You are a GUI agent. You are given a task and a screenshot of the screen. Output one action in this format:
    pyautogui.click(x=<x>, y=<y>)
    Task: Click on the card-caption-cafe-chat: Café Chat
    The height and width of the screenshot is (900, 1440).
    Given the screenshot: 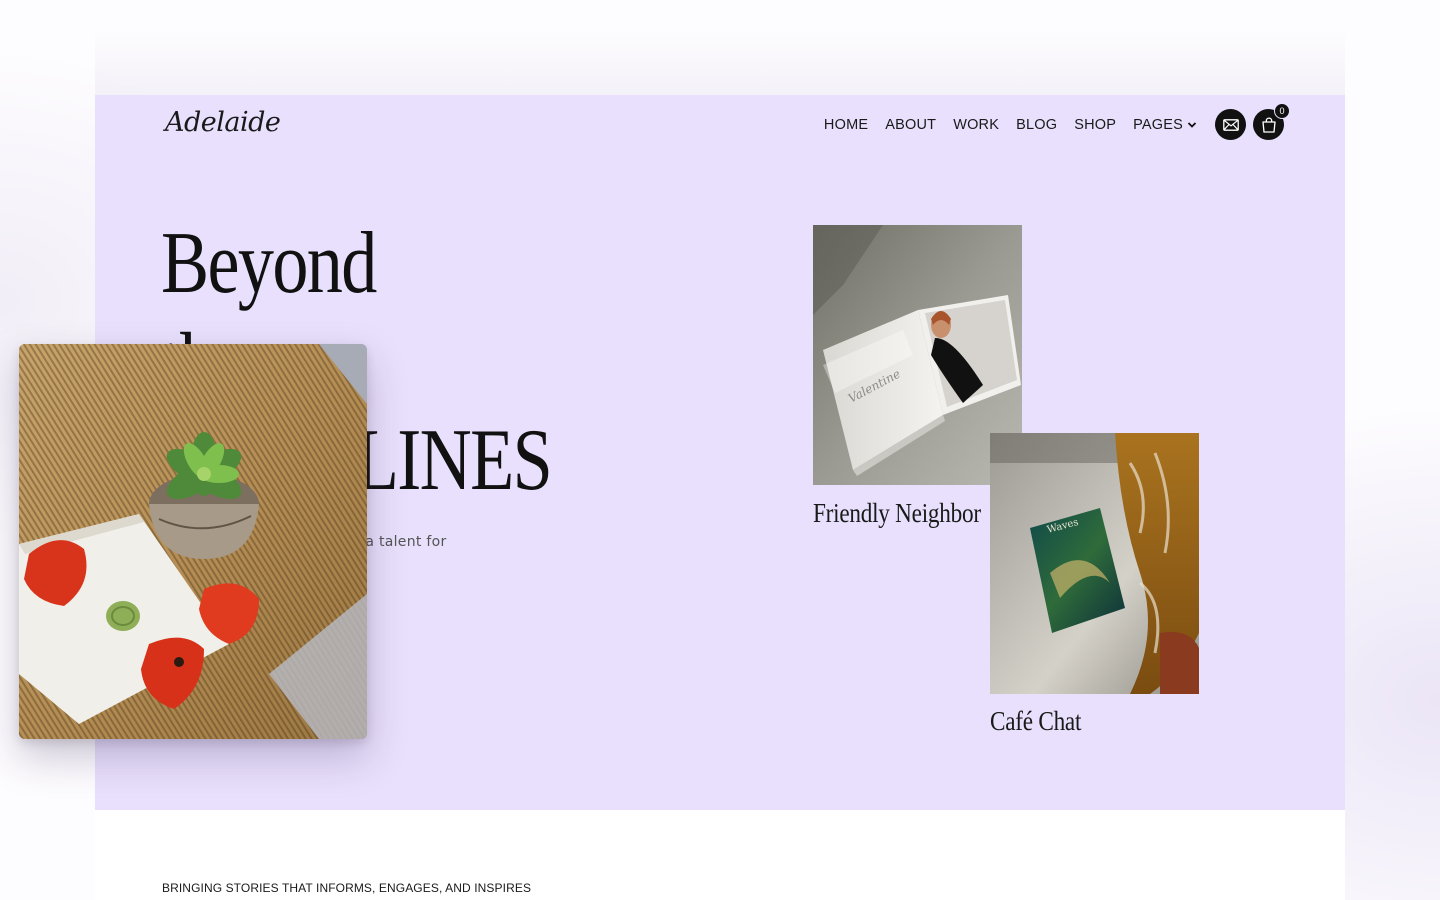 What is the action you would take?
    pyautogui.click(x=1035, y=721)
    